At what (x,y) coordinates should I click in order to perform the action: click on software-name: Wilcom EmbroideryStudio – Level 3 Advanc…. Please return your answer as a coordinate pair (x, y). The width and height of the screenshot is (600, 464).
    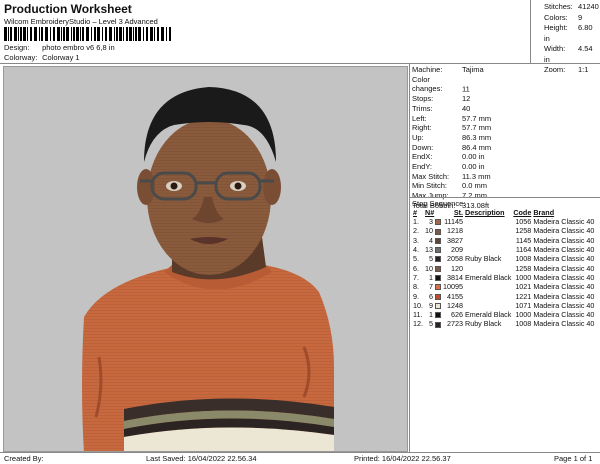
    Looking at the image, I should click on (81, 21).